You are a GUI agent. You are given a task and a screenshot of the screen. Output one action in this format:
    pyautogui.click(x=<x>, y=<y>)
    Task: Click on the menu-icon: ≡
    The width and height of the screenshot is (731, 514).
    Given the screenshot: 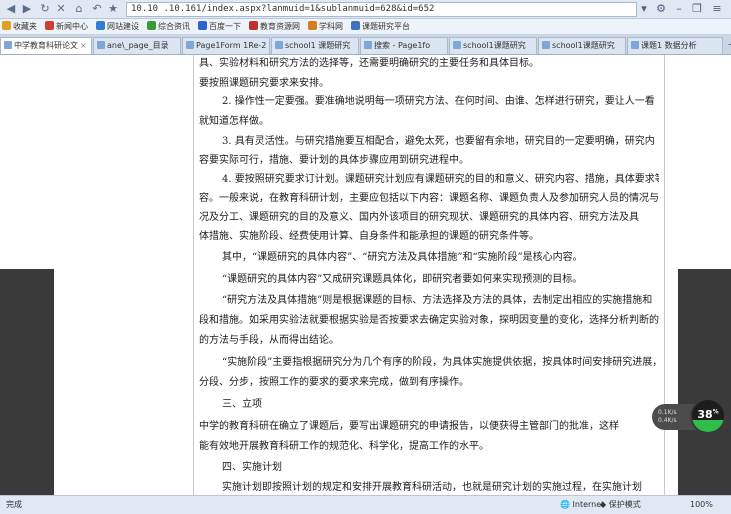 What is the action you would take?
    pyautogui.click(x=717, y=9)
    